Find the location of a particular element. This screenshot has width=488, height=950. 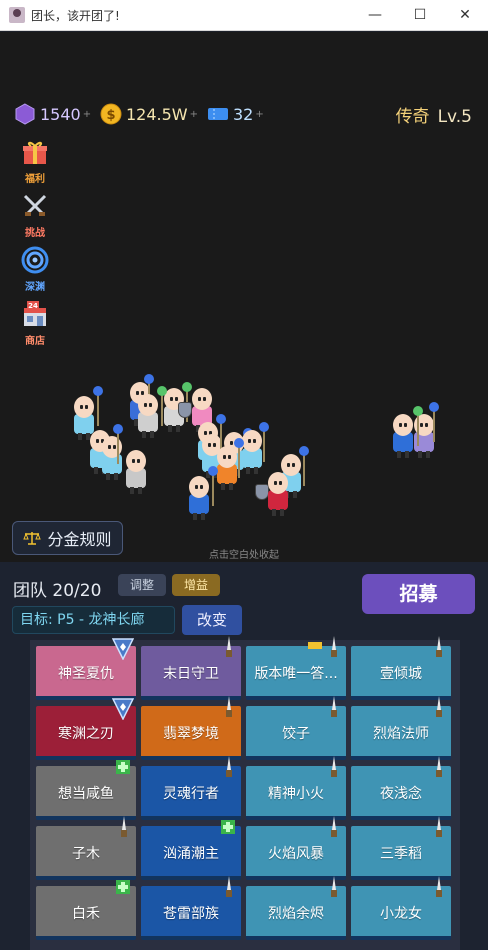

rank-tier: 传奇 is located at coordinates (412, 117).